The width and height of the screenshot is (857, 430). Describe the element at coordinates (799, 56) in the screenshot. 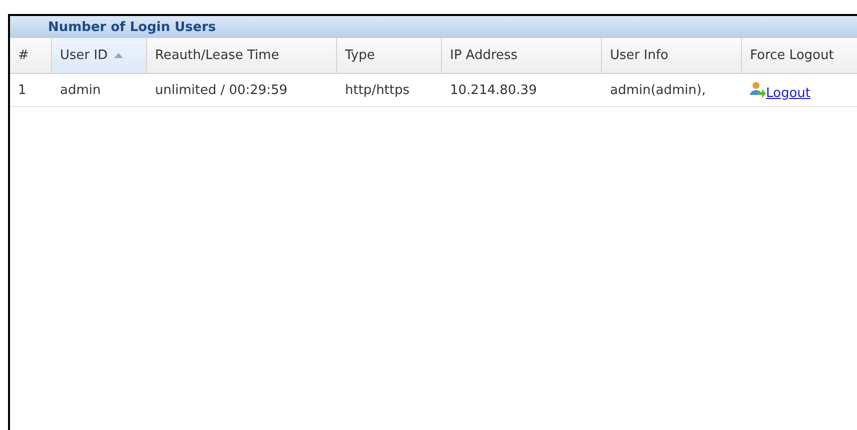

I see `column-header: Force Logout` at that location.